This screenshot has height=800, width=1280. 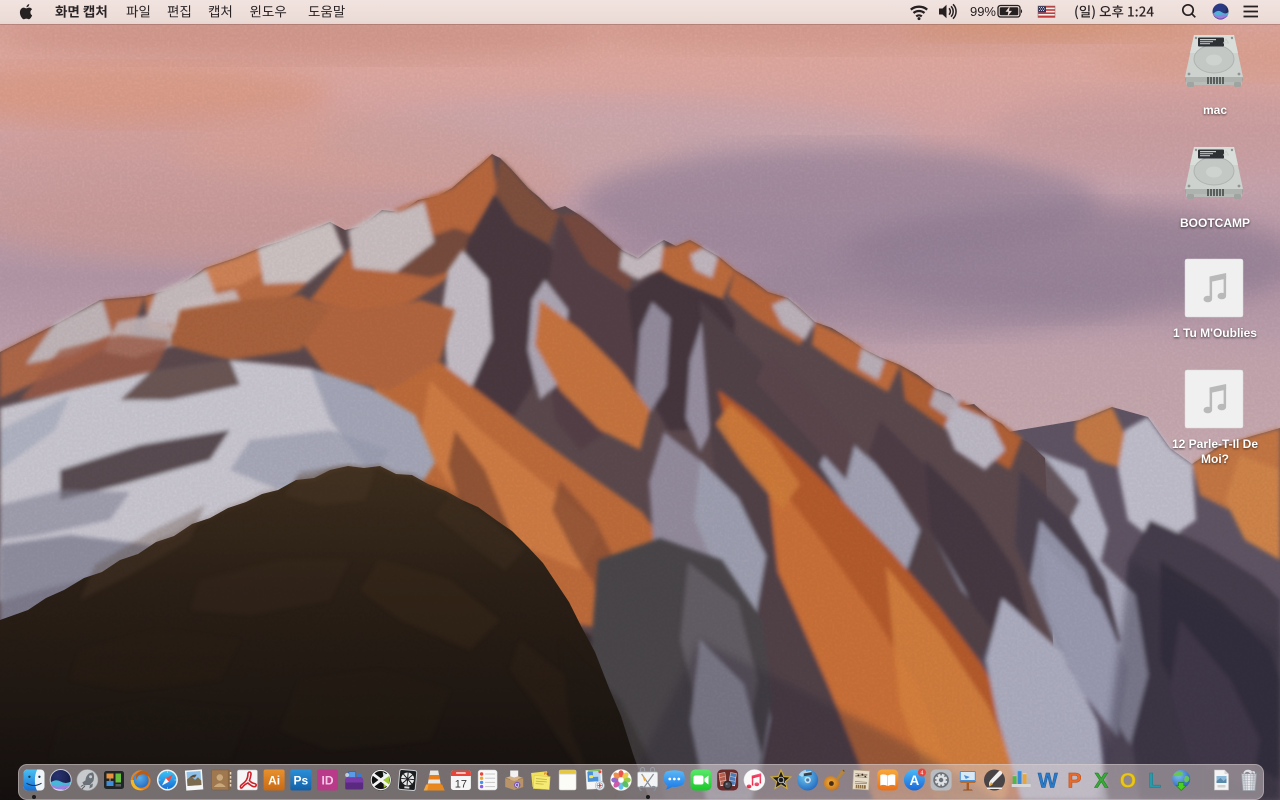 I want to click on svg-text: 99%, so click(x=983, y=11).